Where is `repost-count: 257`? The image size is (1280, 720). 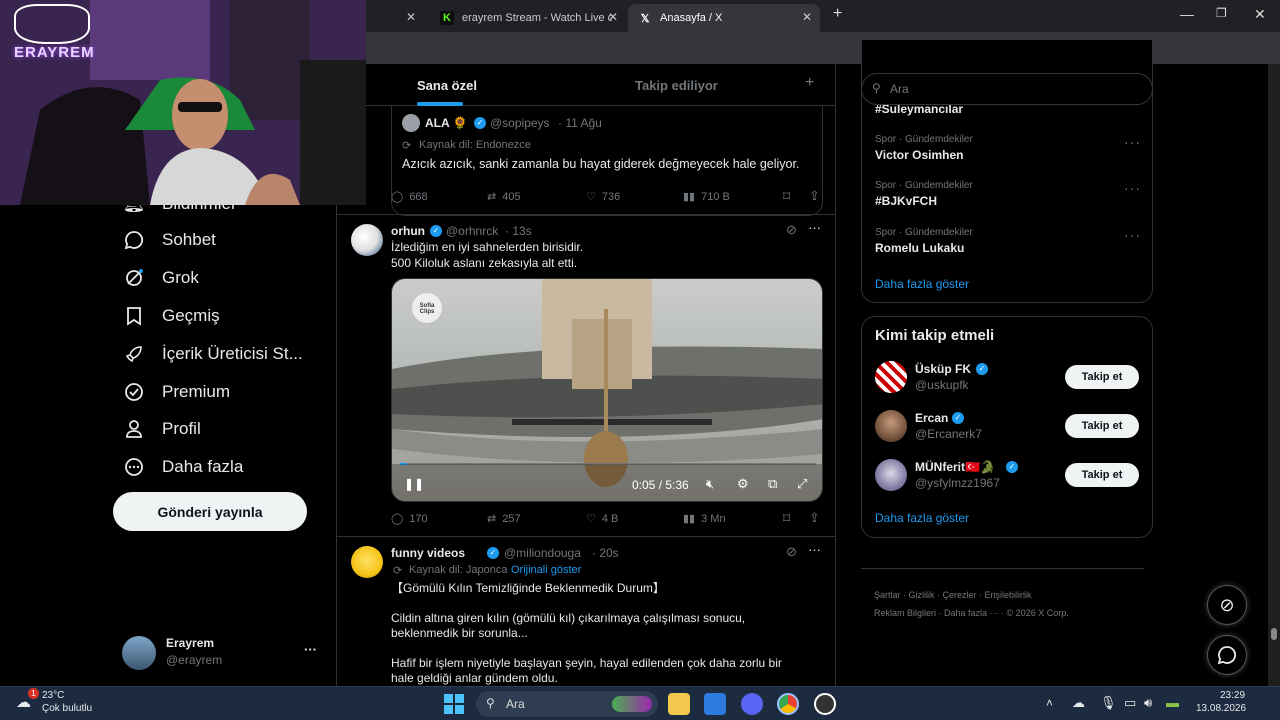 repost-count: 257 is located at coordinates (511, 518).